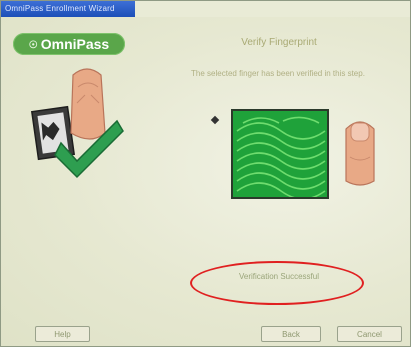  Describe the element at coordinates (369, 334) in the screenshot. I see `cancel-button: Cancel` at that location.